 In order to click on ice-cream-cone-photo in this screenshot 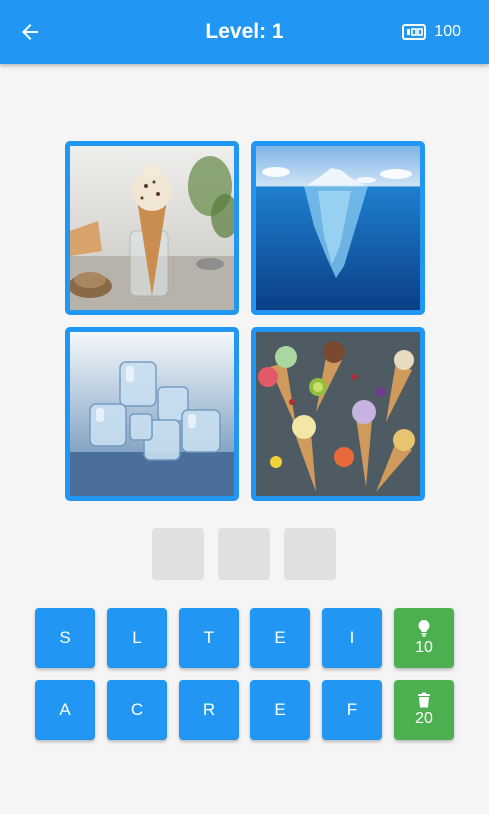, I will do `click(152, 228)`.